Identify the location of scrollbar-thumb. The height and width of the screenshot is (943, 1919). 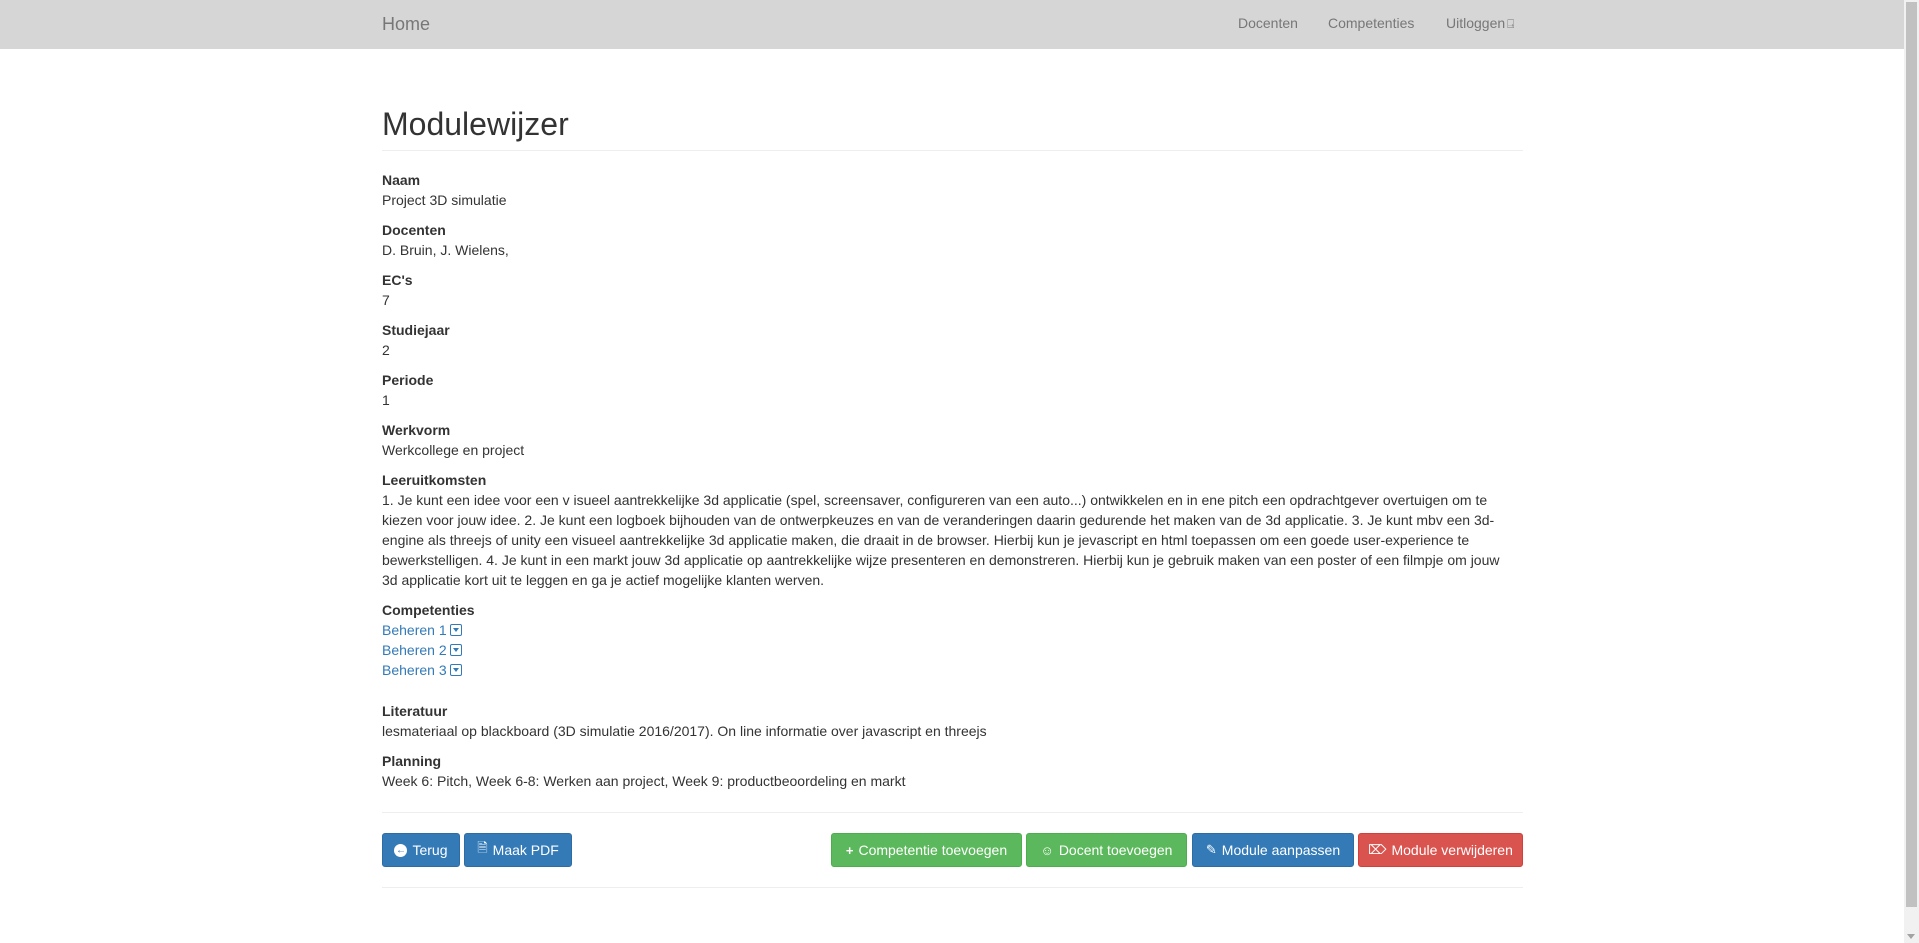
(1911, 454).